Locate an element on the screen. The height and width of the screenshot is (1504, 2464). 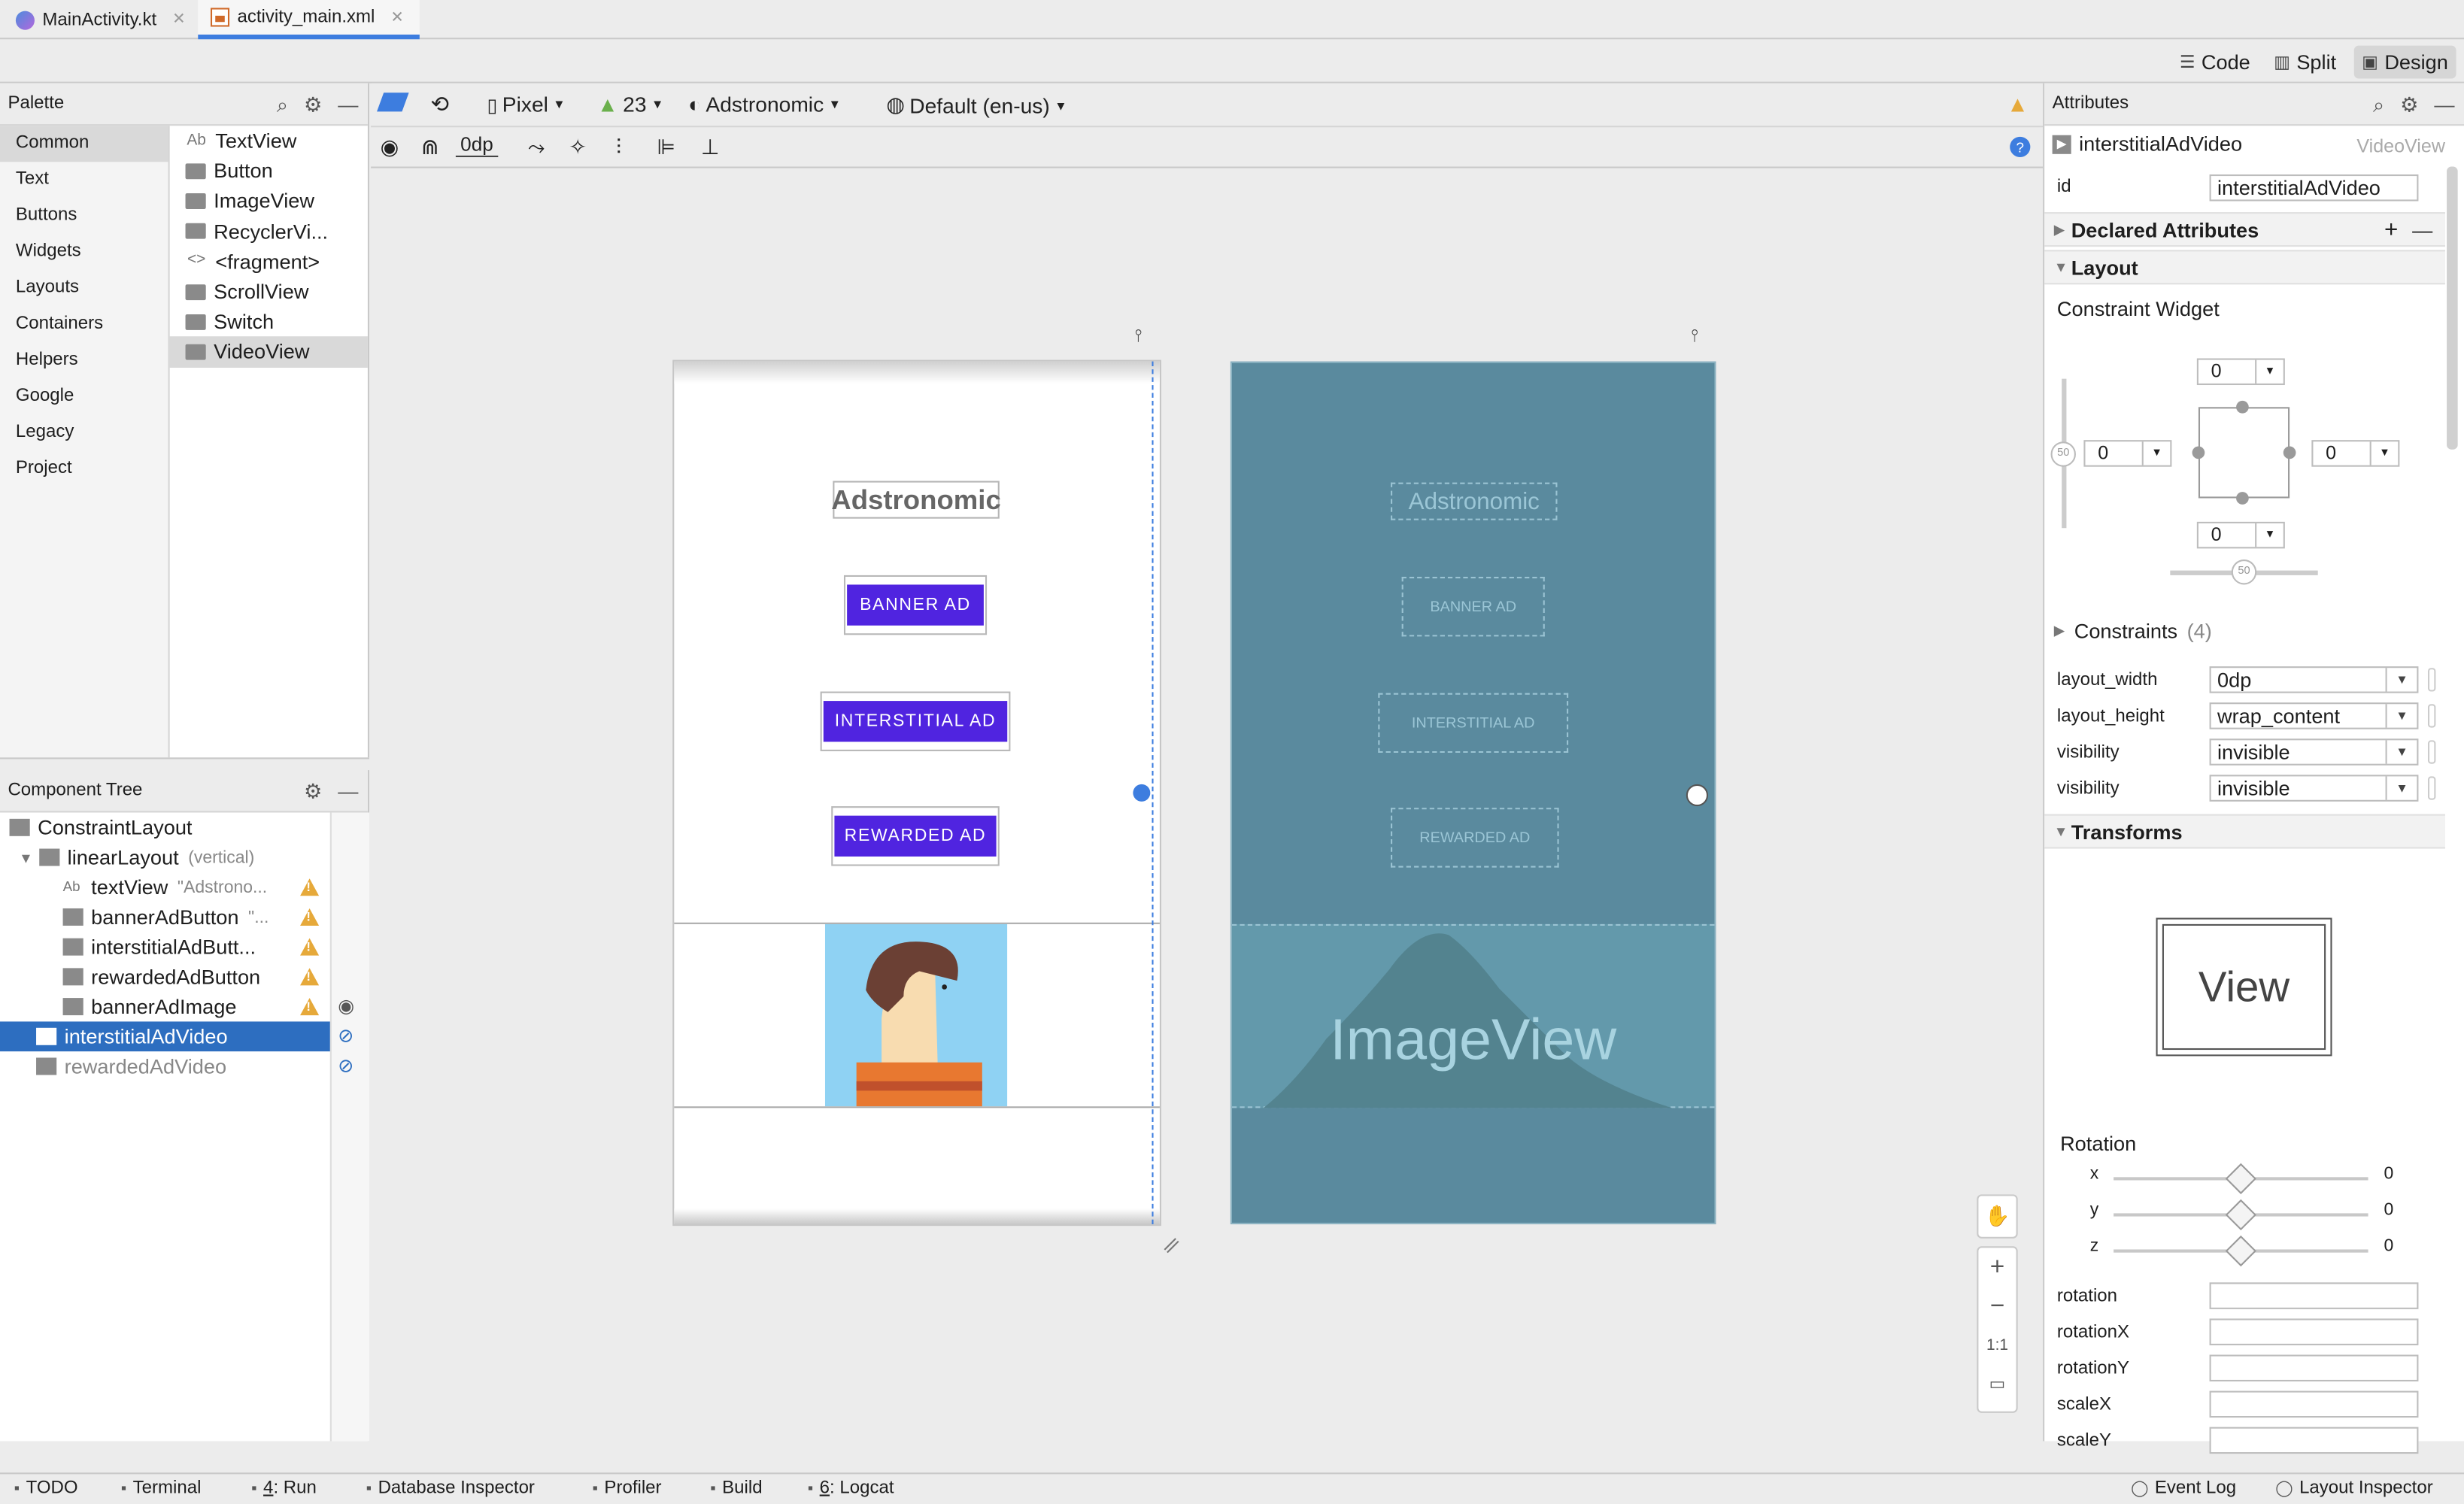
theme-dropdown: ◐ Adstronomic ▼ is located at coordinates (764, 104).